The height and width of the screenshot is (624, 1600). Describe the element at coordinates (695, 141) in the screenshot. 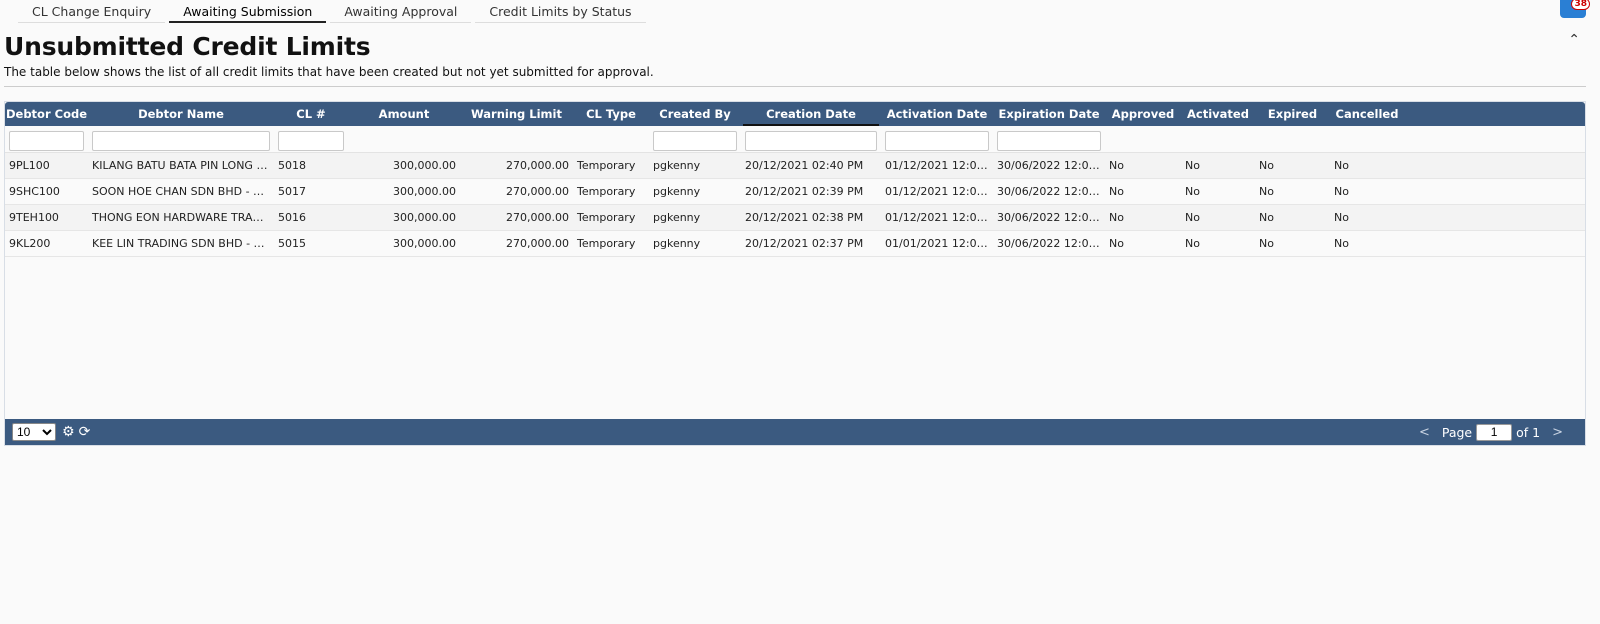

I see `filter-created-by` at that location.